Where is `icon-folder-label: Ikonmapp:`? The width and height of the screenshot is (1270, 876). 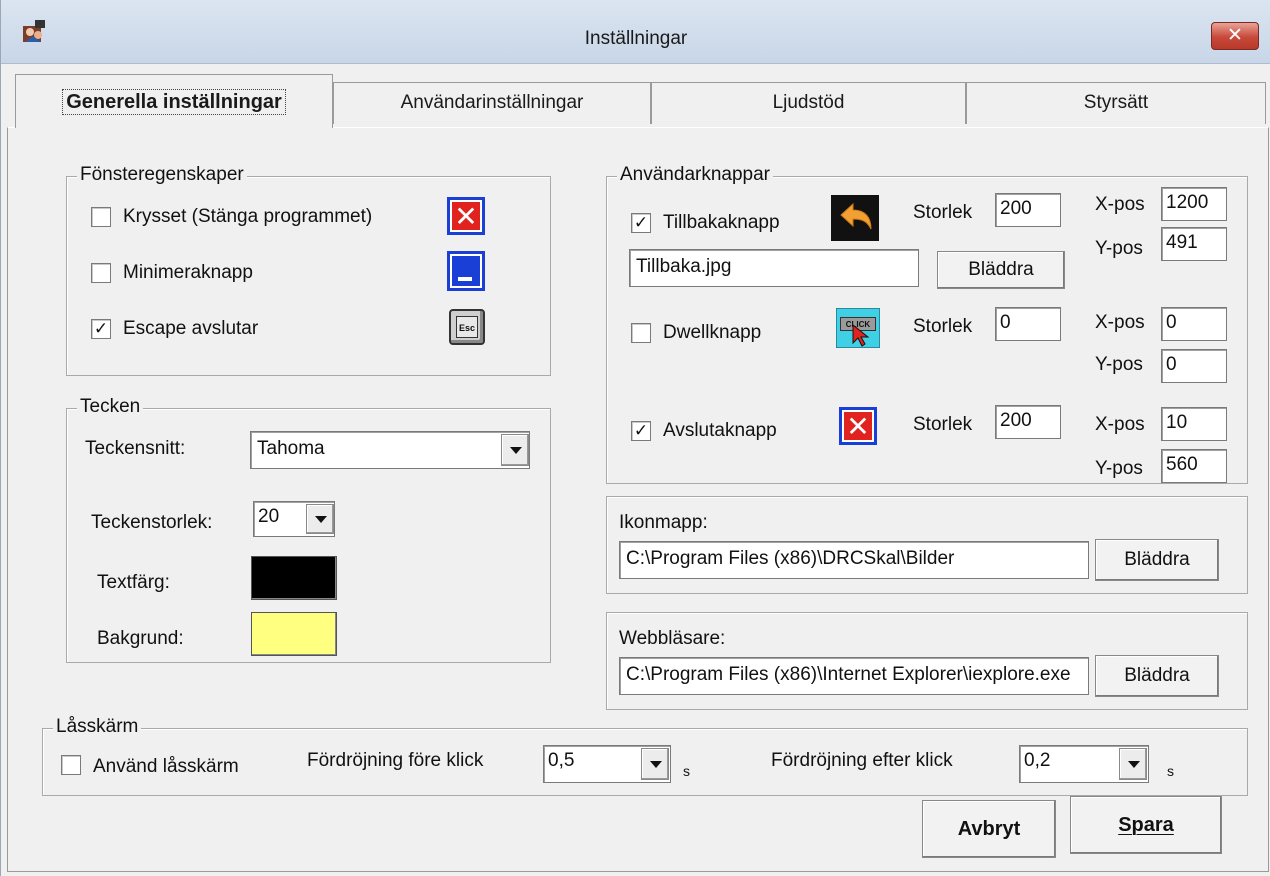 icon-folder-label: Ikonmapp: is located at coordinates (663, 522).